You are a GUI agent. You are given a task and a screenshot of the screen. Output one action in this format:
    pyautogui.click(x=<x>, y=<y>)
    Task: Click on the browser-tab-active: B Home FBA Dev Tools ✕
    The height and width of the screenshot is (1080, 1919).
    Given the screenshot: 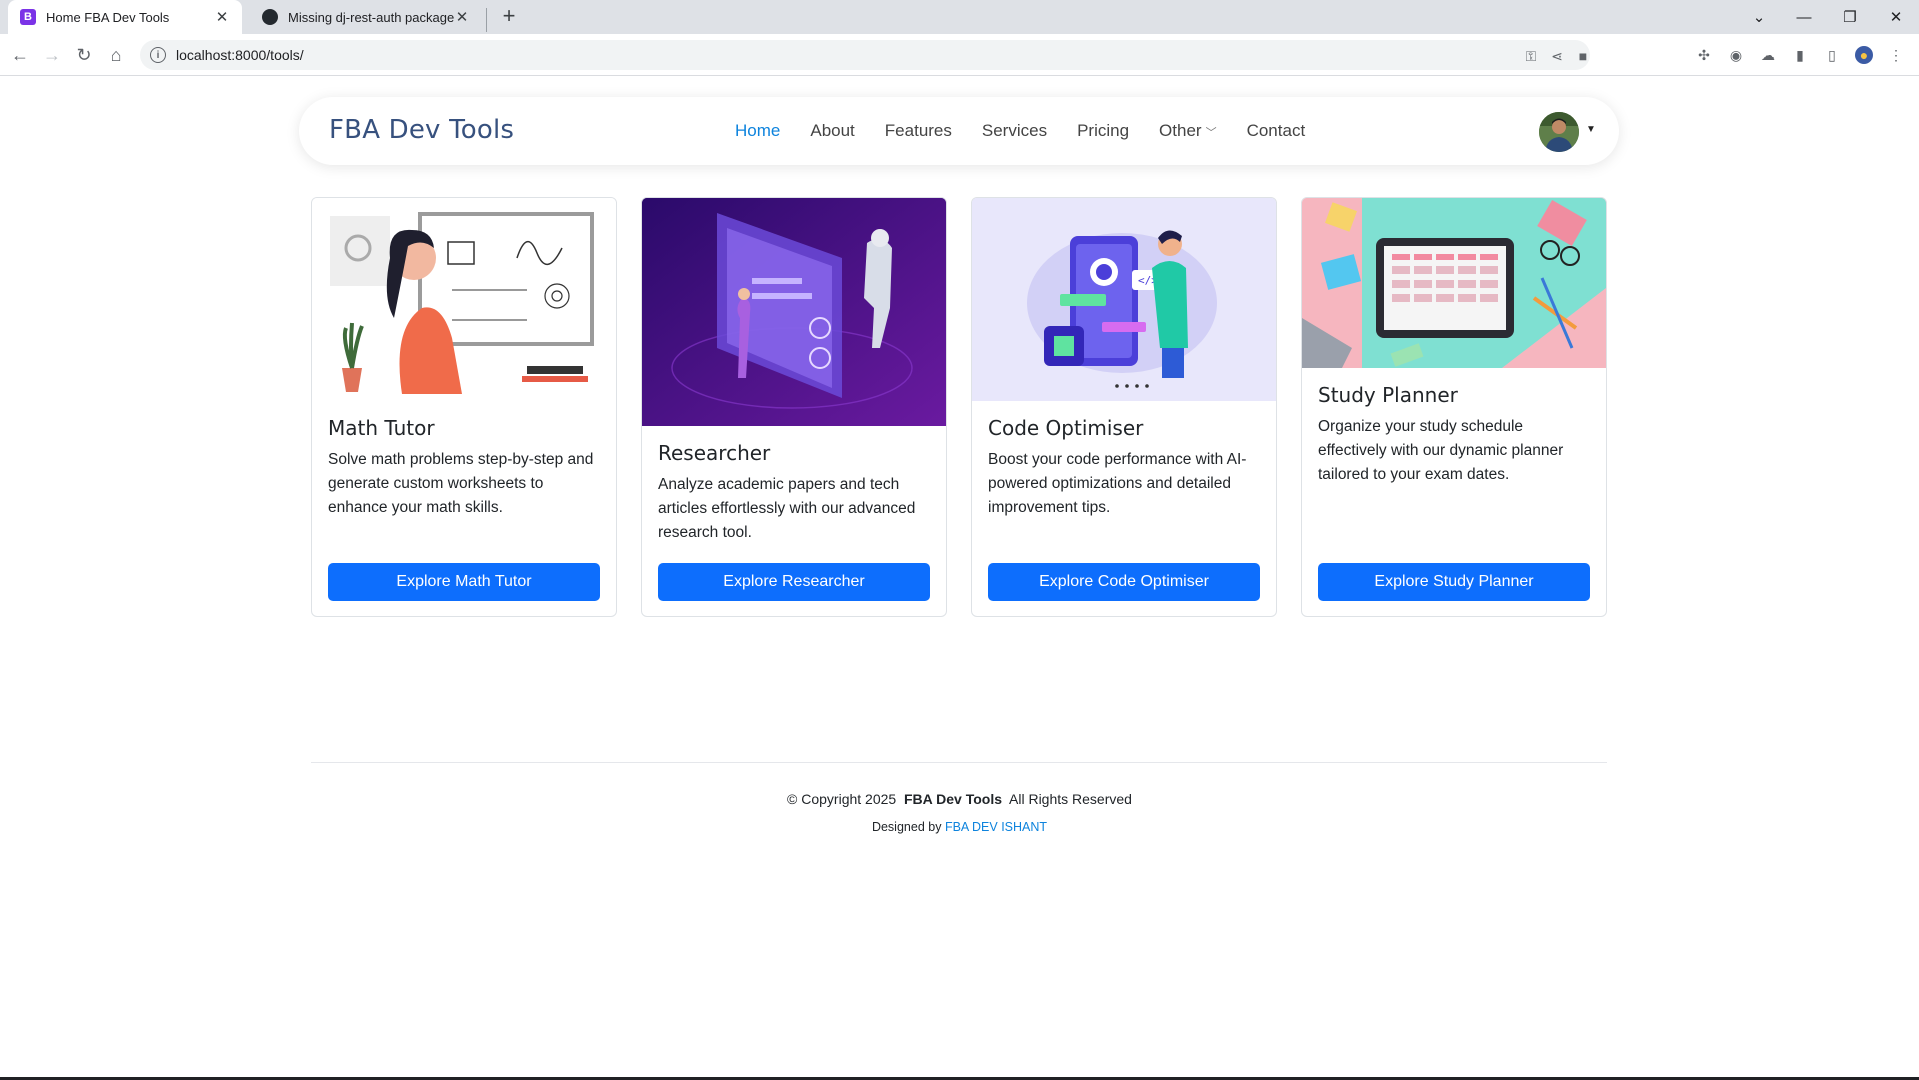 What is the action you would take?
    pyautogui.click(x=125, y=17)
    